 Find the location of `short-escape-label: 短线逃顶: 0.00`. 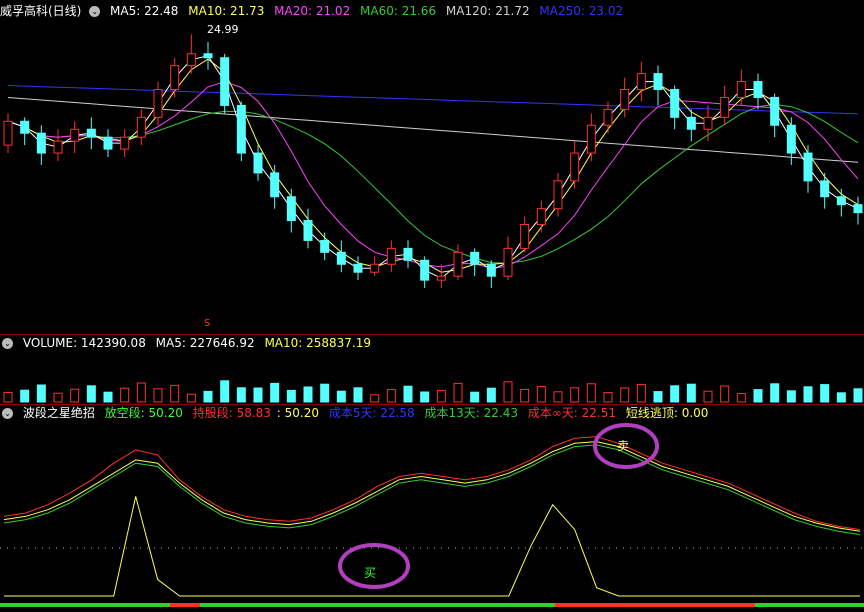

short-escape-label: 短线逃顶: 0.00 is located at coordinates (667, 413).